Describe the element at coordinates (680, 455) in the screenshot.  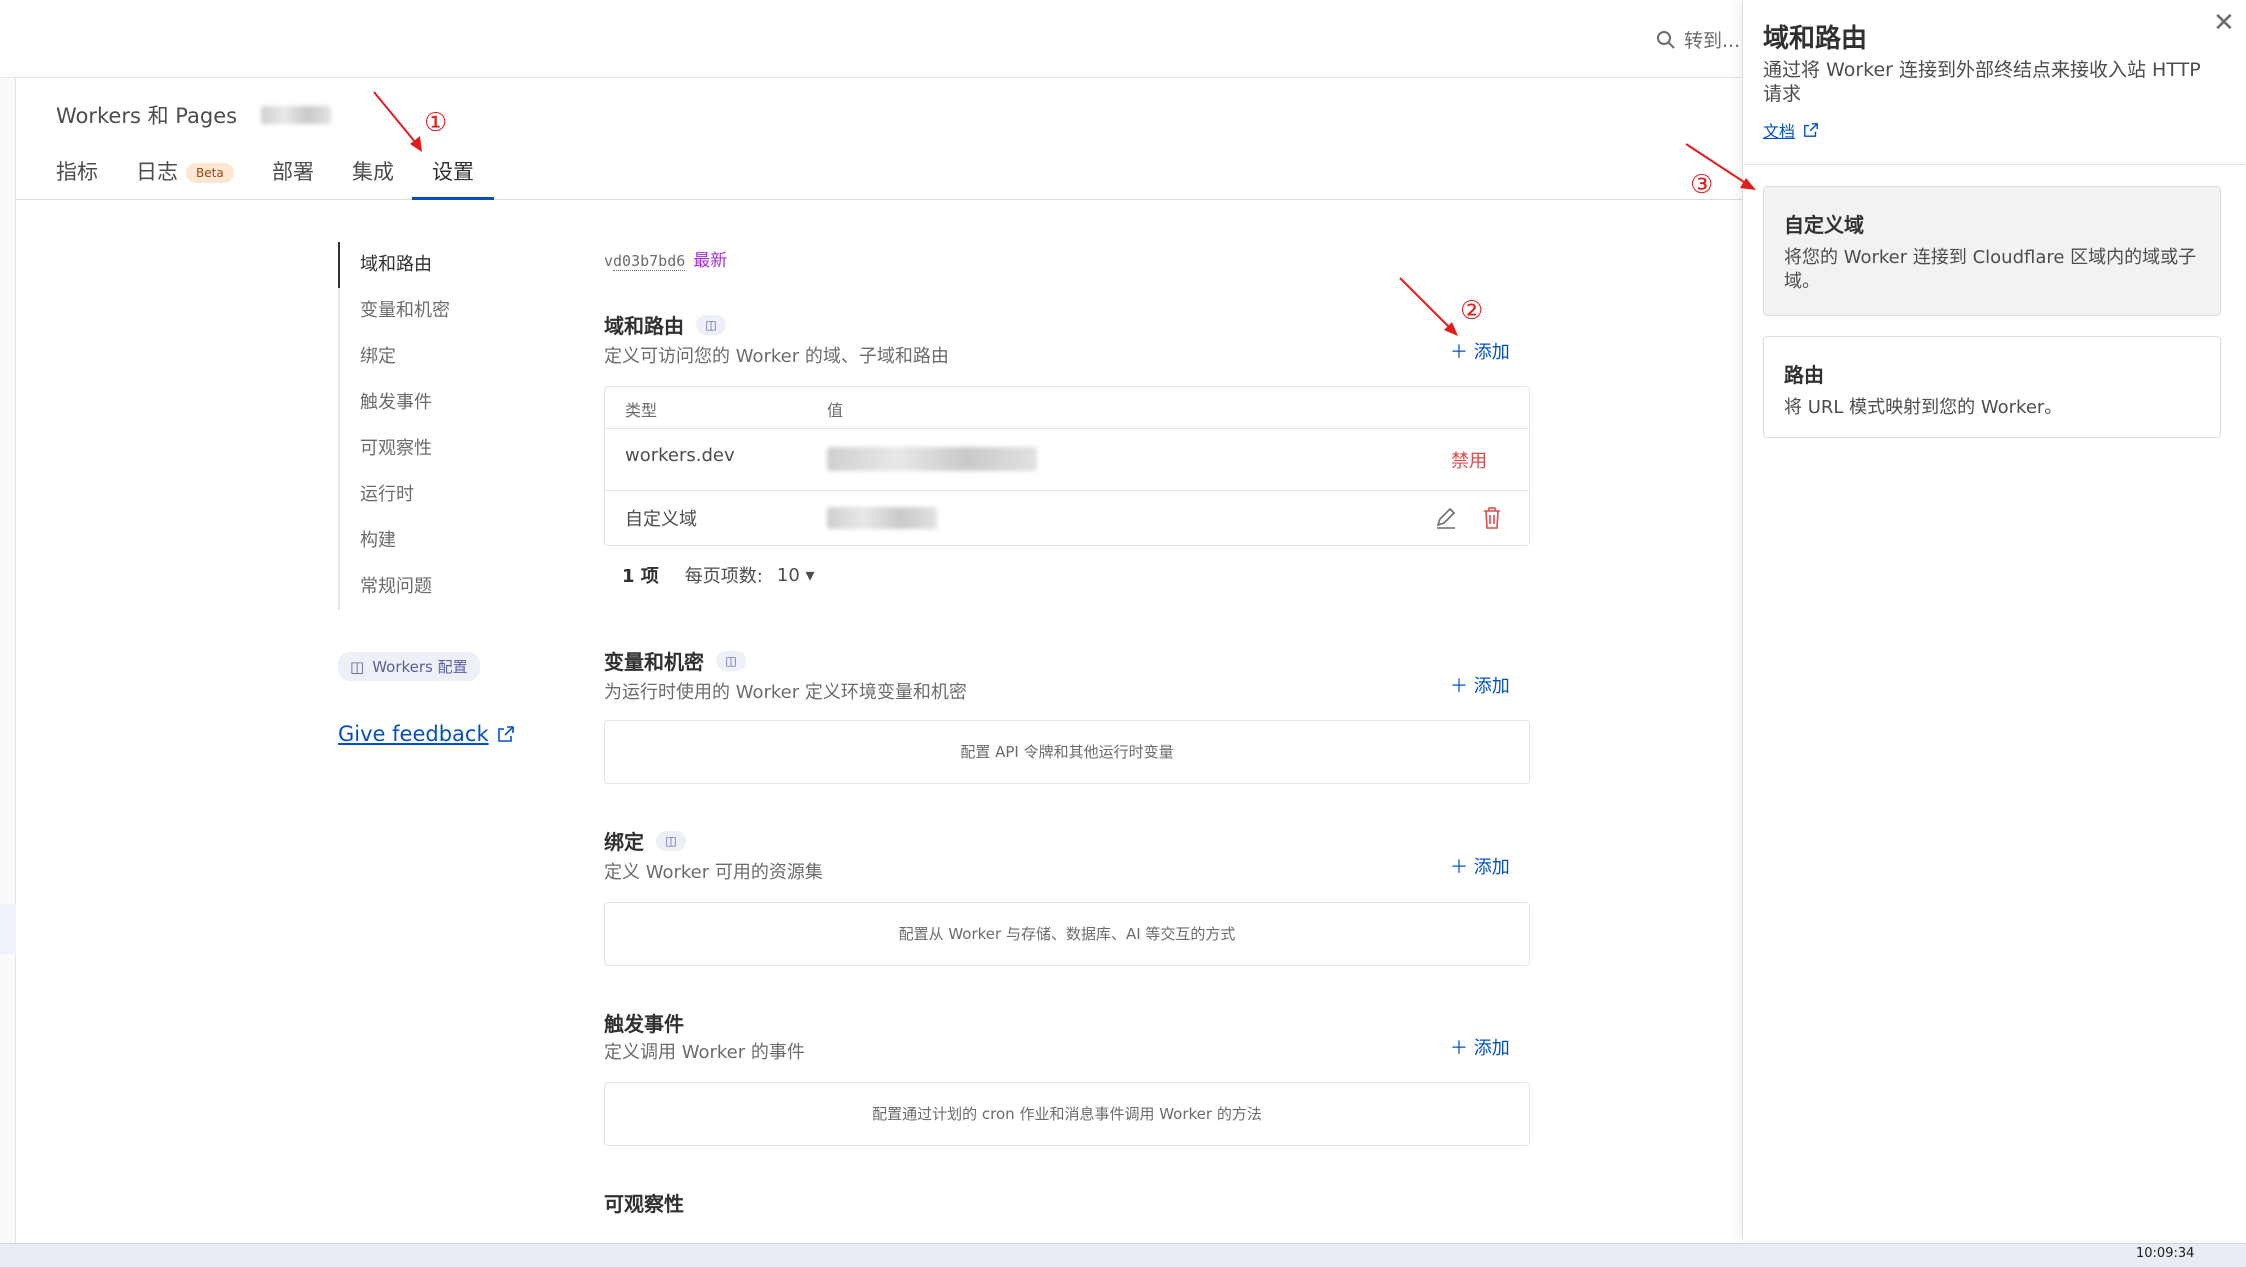
I see `row-type: workers.dev` at that location.